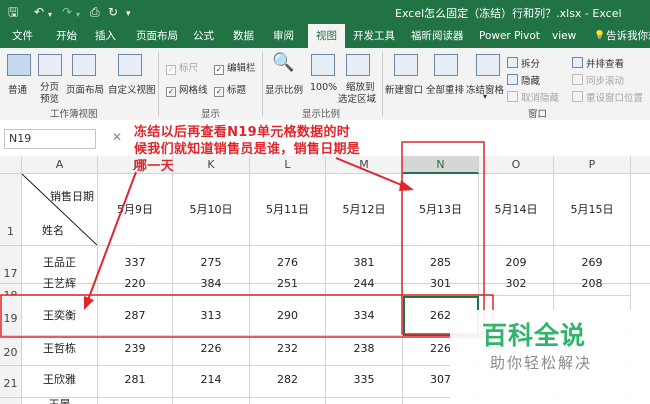  I want to click on zoom-button: 显示比例, so click(284, 89).